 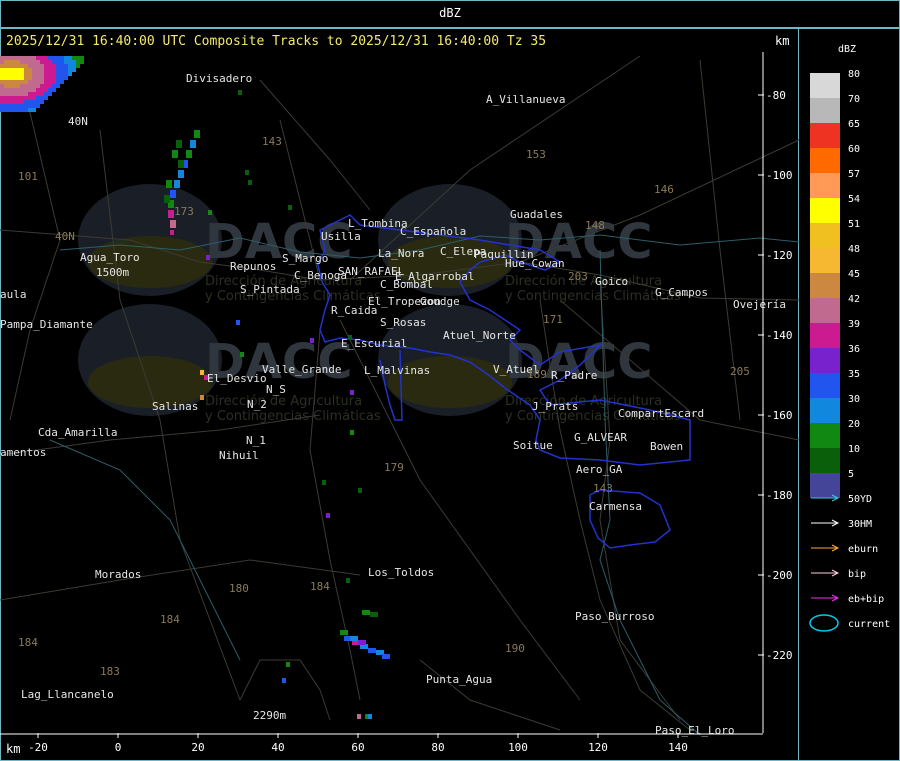 I want to click on y-tick-label: -180, so click(x=779, y=495).